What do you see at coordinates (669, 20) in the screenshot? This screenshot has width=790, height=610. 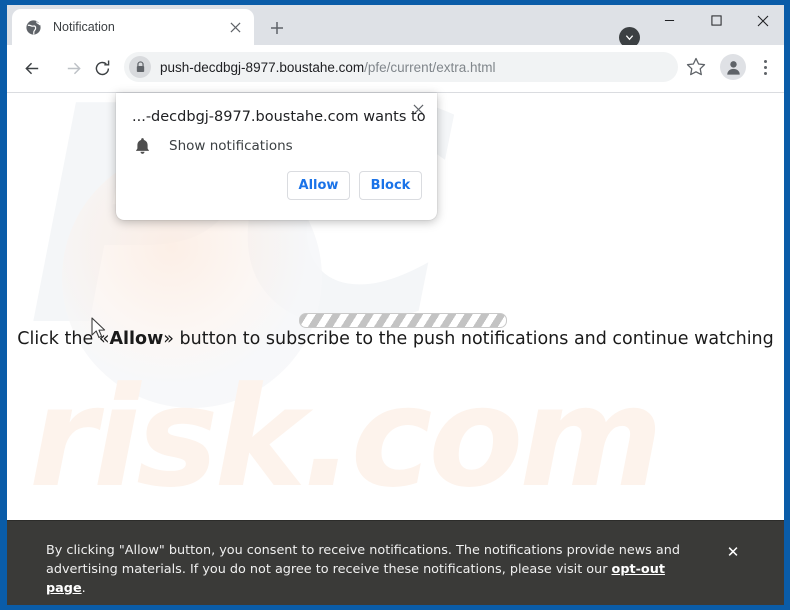 I see `window-minimize-button` at bounding box center [669, 20].